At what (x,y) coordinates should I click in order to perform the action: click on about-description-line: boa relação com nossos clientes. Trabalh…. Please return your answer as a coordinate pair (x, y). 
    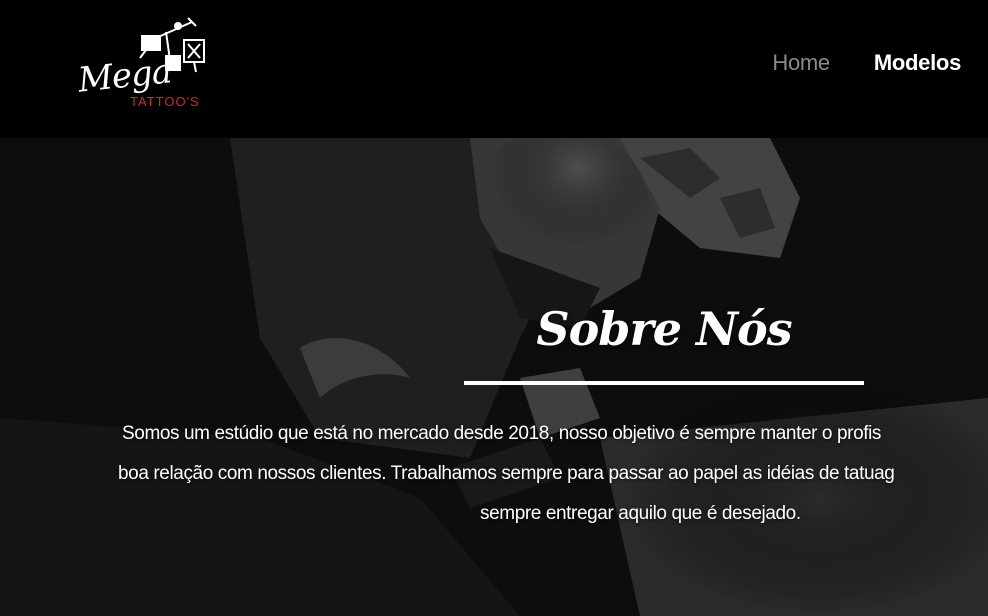
    Looking at the image, I should click on (506, 473).